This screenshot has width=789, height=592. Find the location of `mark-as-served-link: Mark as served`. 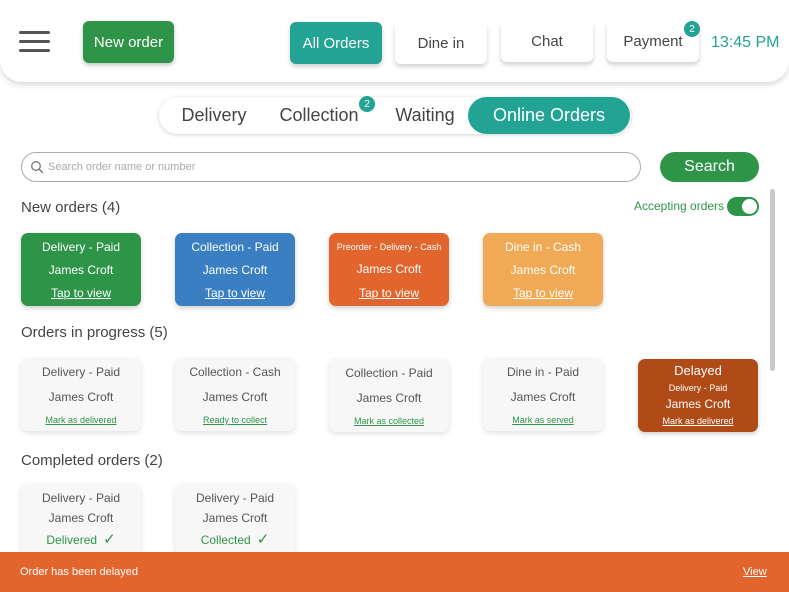

mark-as-served-link: Mark as served is located at coordinates (543, 420).